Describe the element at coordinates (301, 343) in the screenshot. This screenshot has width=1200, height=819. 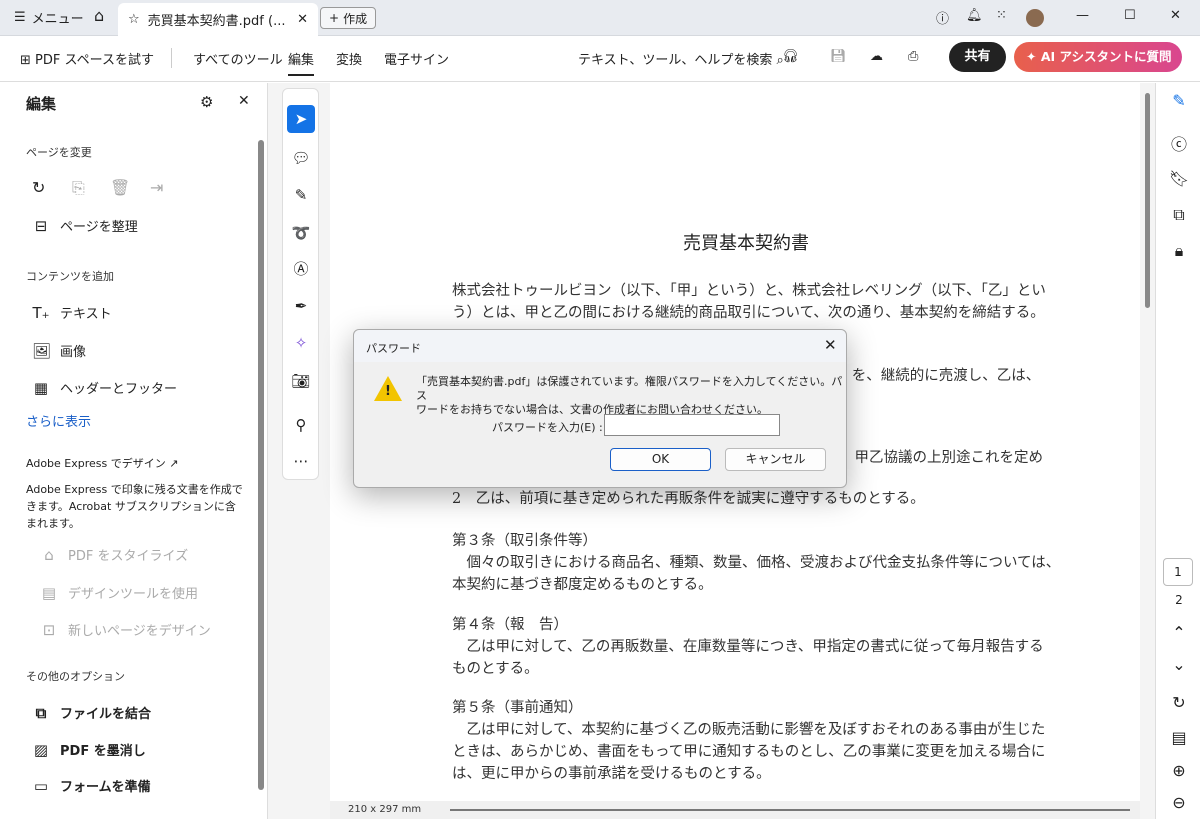
I see `ai-edit-tool-icon: ✧` at that location.